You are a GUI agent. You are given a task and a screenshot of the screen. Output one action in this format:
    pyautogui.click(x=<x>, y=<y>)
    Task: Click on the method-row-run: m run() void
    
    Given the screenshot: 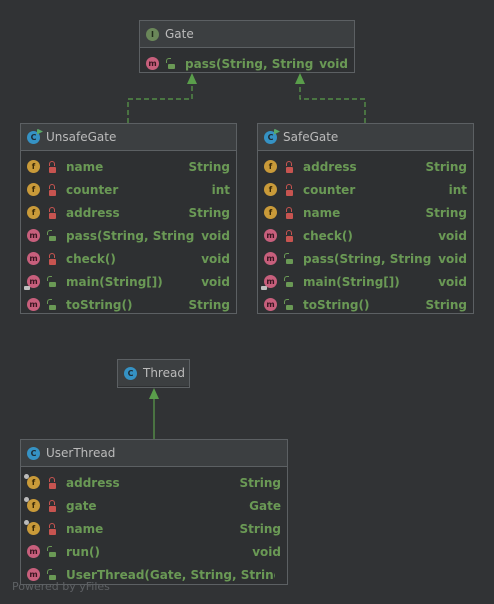 What is the action you would take?
    pyautogui.click(x=154, y=551)
    